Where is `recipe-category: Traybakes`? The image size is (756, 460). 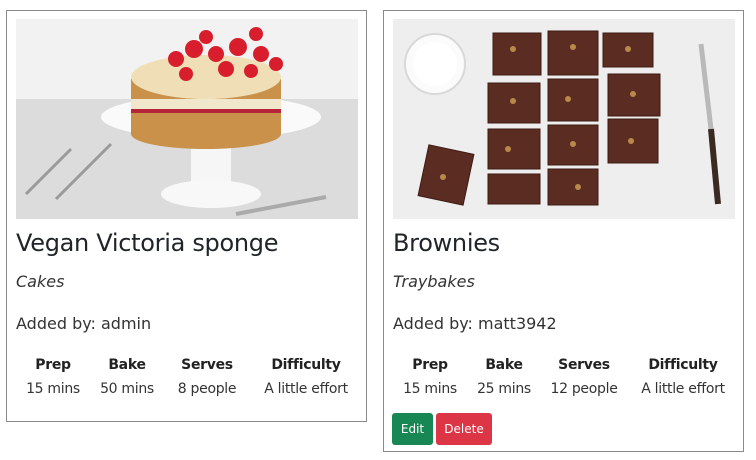
recipe-category: Traybakes is located at coordinates (434, 281).